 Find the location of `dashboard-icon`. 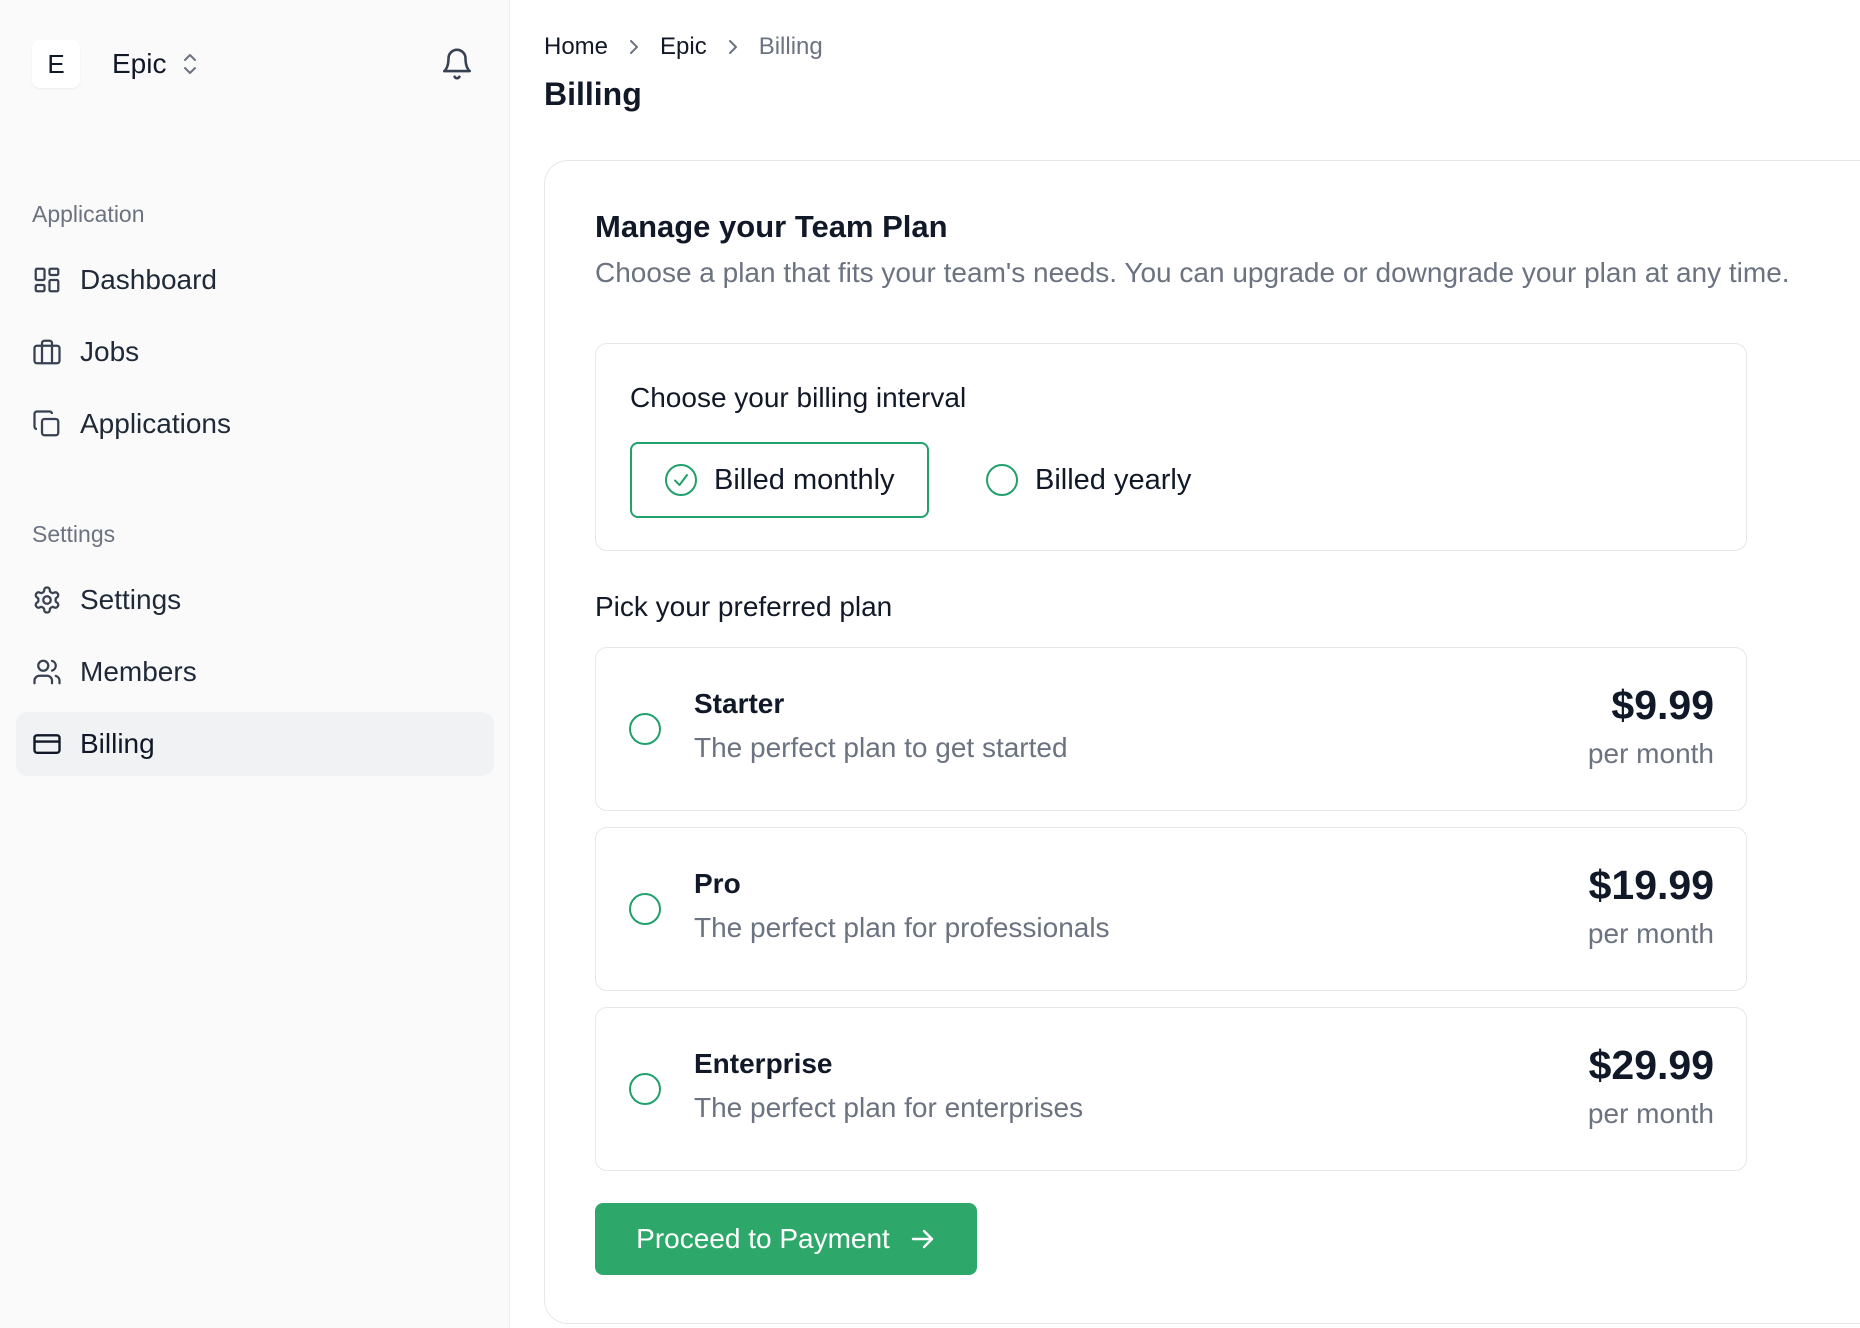

dashboard-icon is located at coordinates (47, 280).